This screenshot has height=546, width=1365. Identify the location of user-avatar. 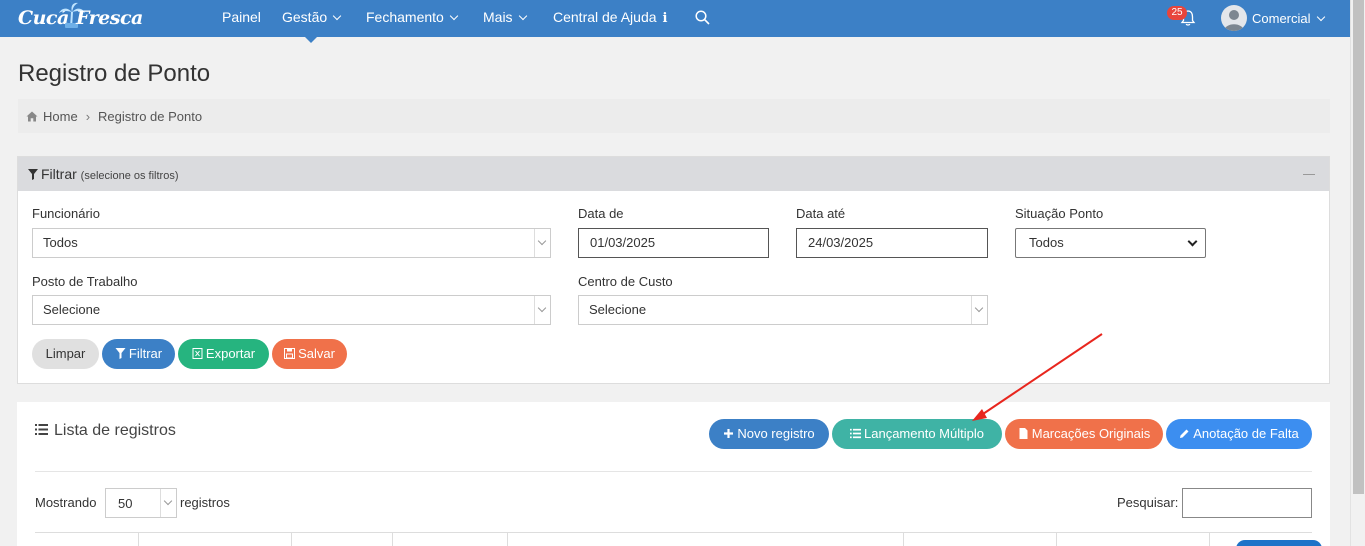
(1234, 18).